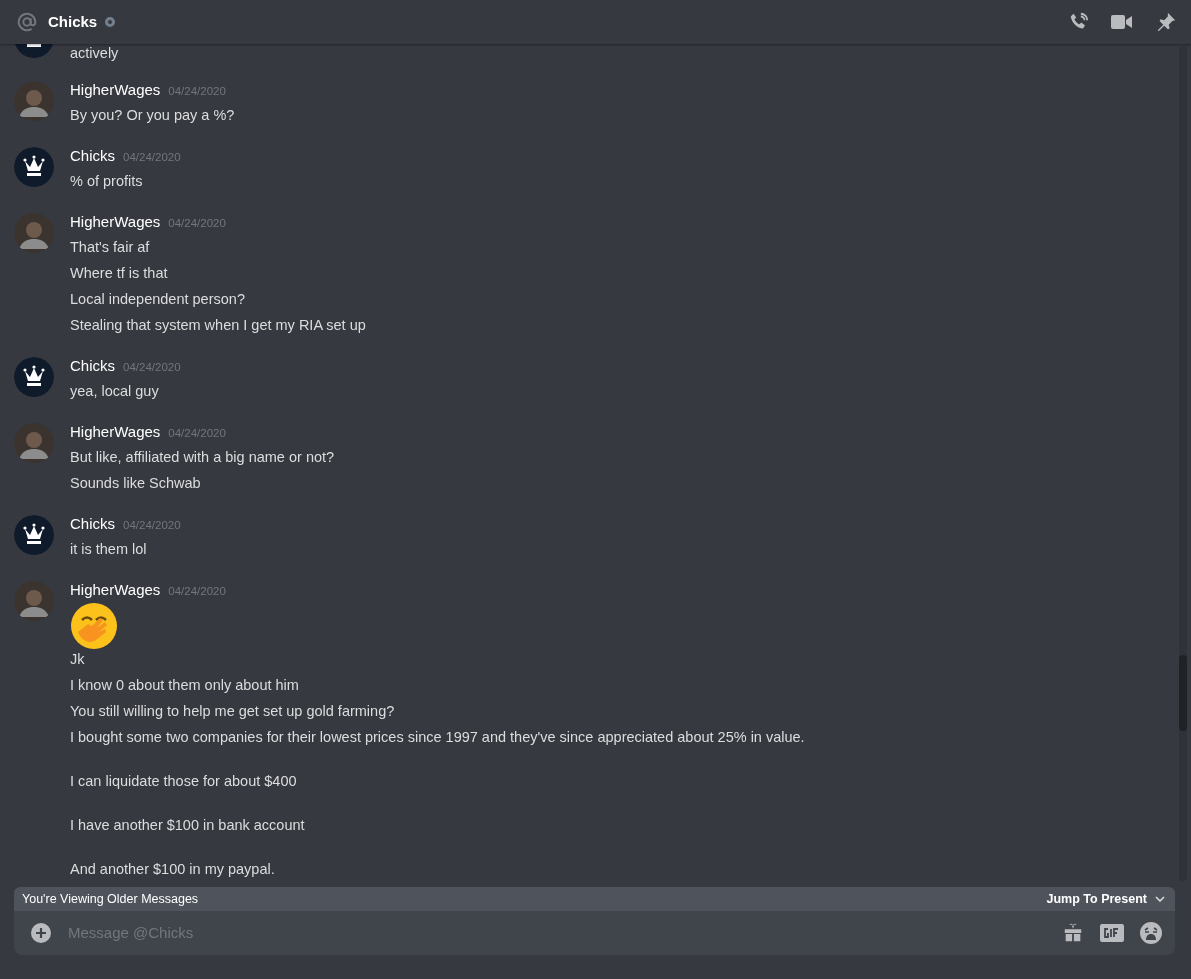 The width and height of the screenshot is (1191, 979). Describe the element at coordinates (78, 659) in the screenshot. I see `message-text: Jk` at that location.